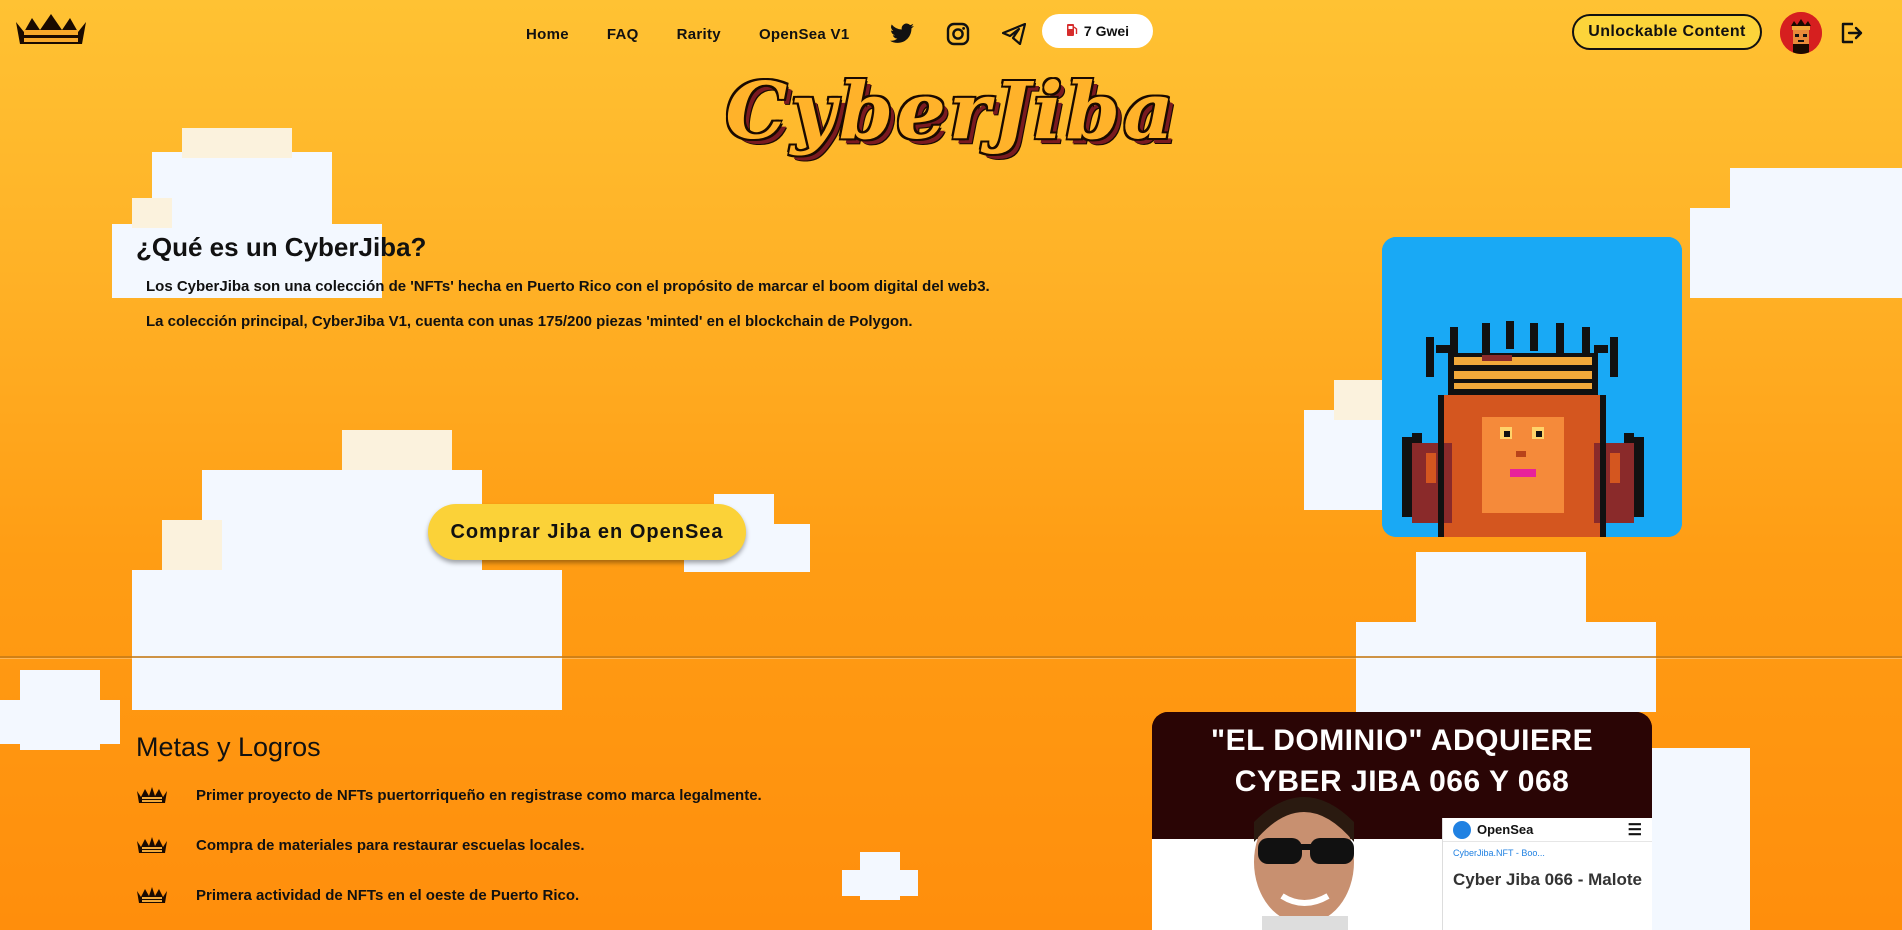 This screenshot has width=1902, height=930. Describe the element at coordinates (1852, 34) in the screenshot. I see `logout-icon` at that location.